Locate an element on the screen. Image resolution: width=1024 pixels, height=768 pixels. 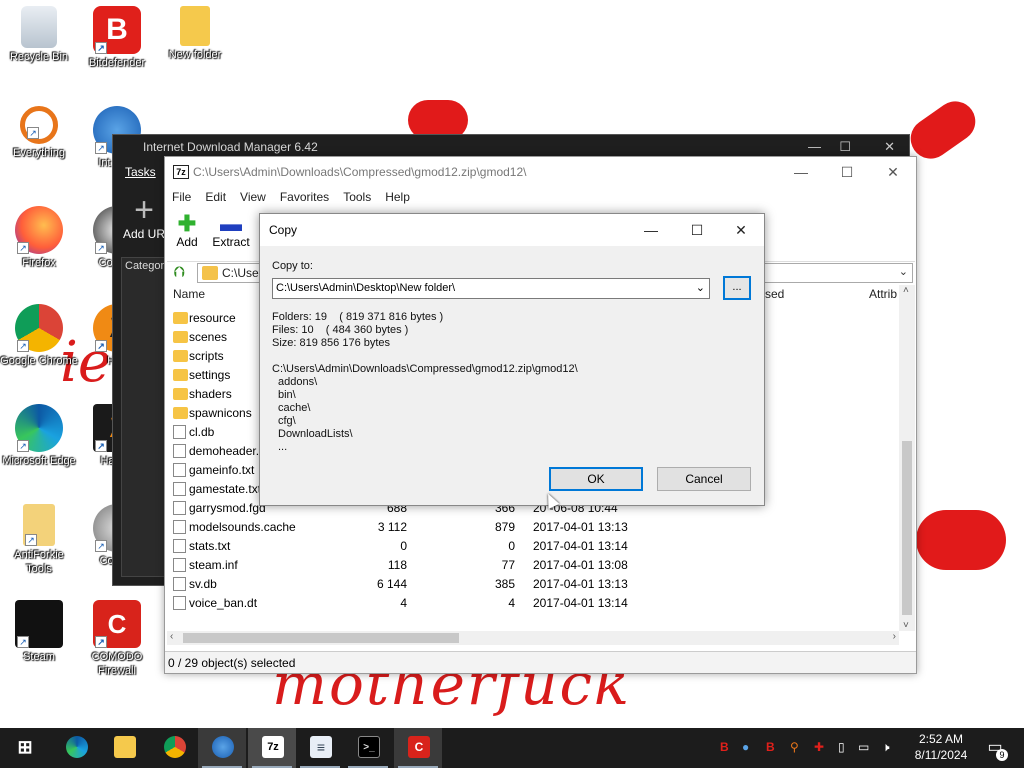
copy-dialog-title-bar: Copy — ☐ ✕ is located at coordinates (512, 230).